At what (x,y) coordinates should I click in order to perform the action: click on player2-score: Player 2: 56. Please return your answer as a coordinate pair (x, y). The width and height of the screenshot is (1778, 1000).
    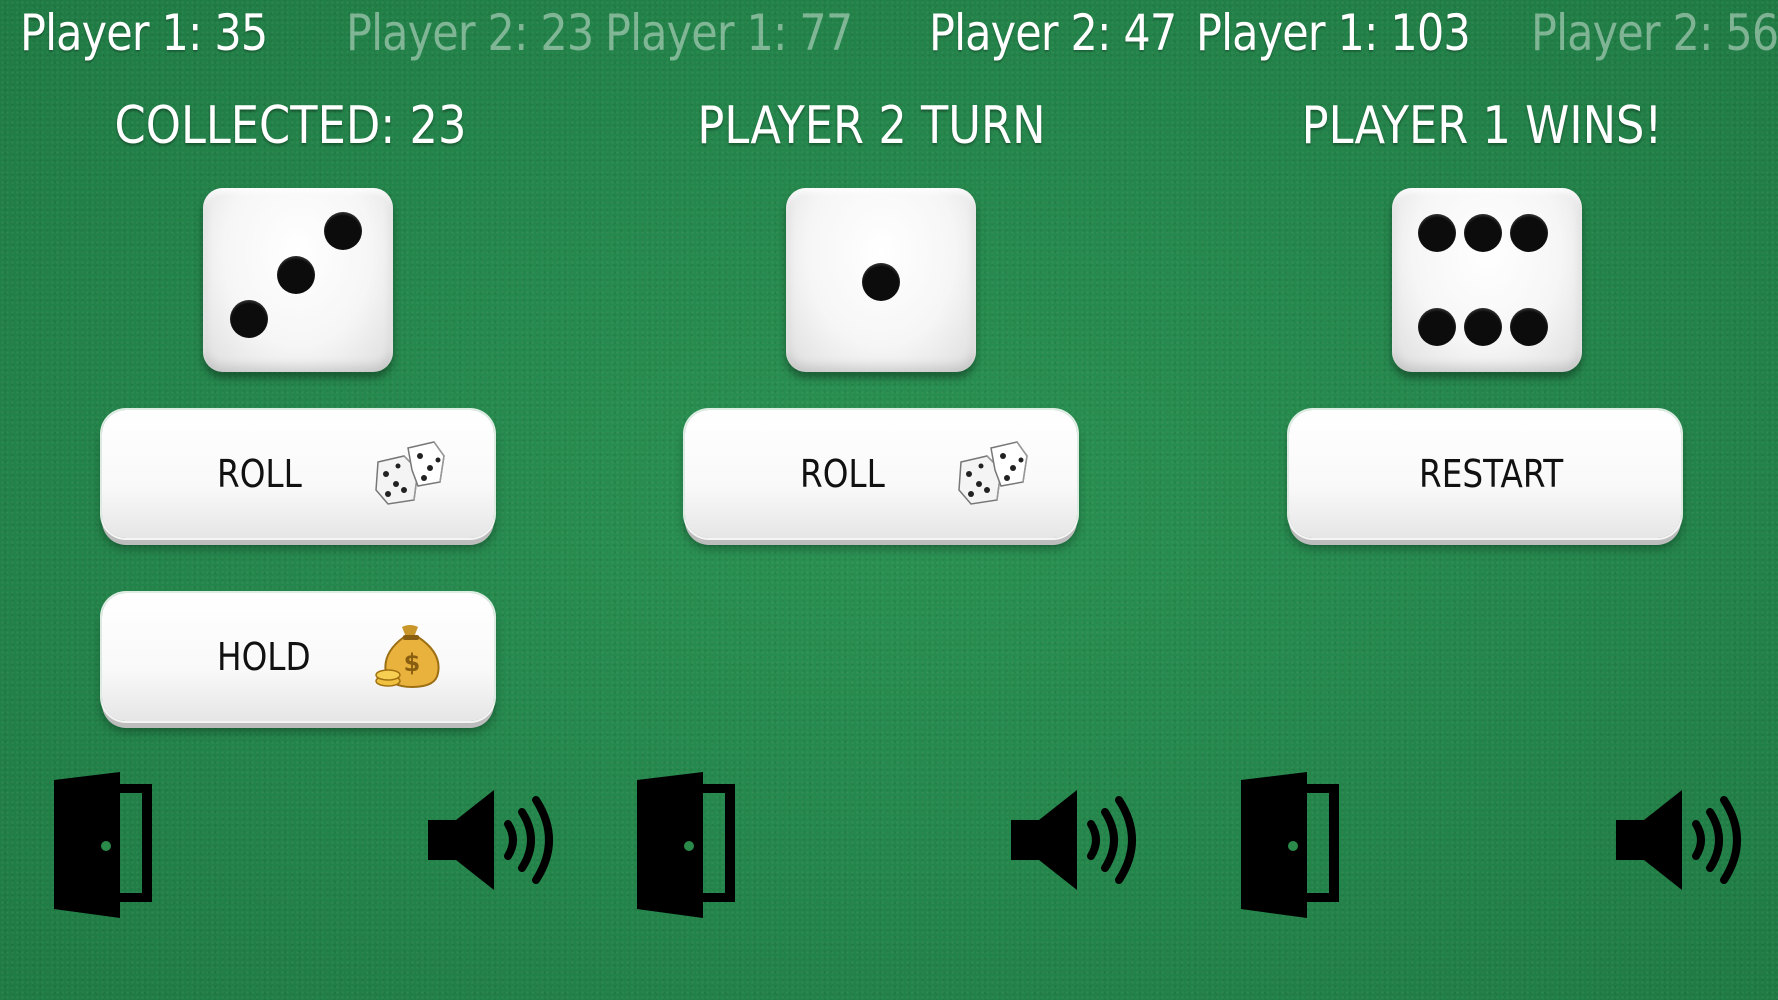
    Looking at the image, I should click on (1654, 33).